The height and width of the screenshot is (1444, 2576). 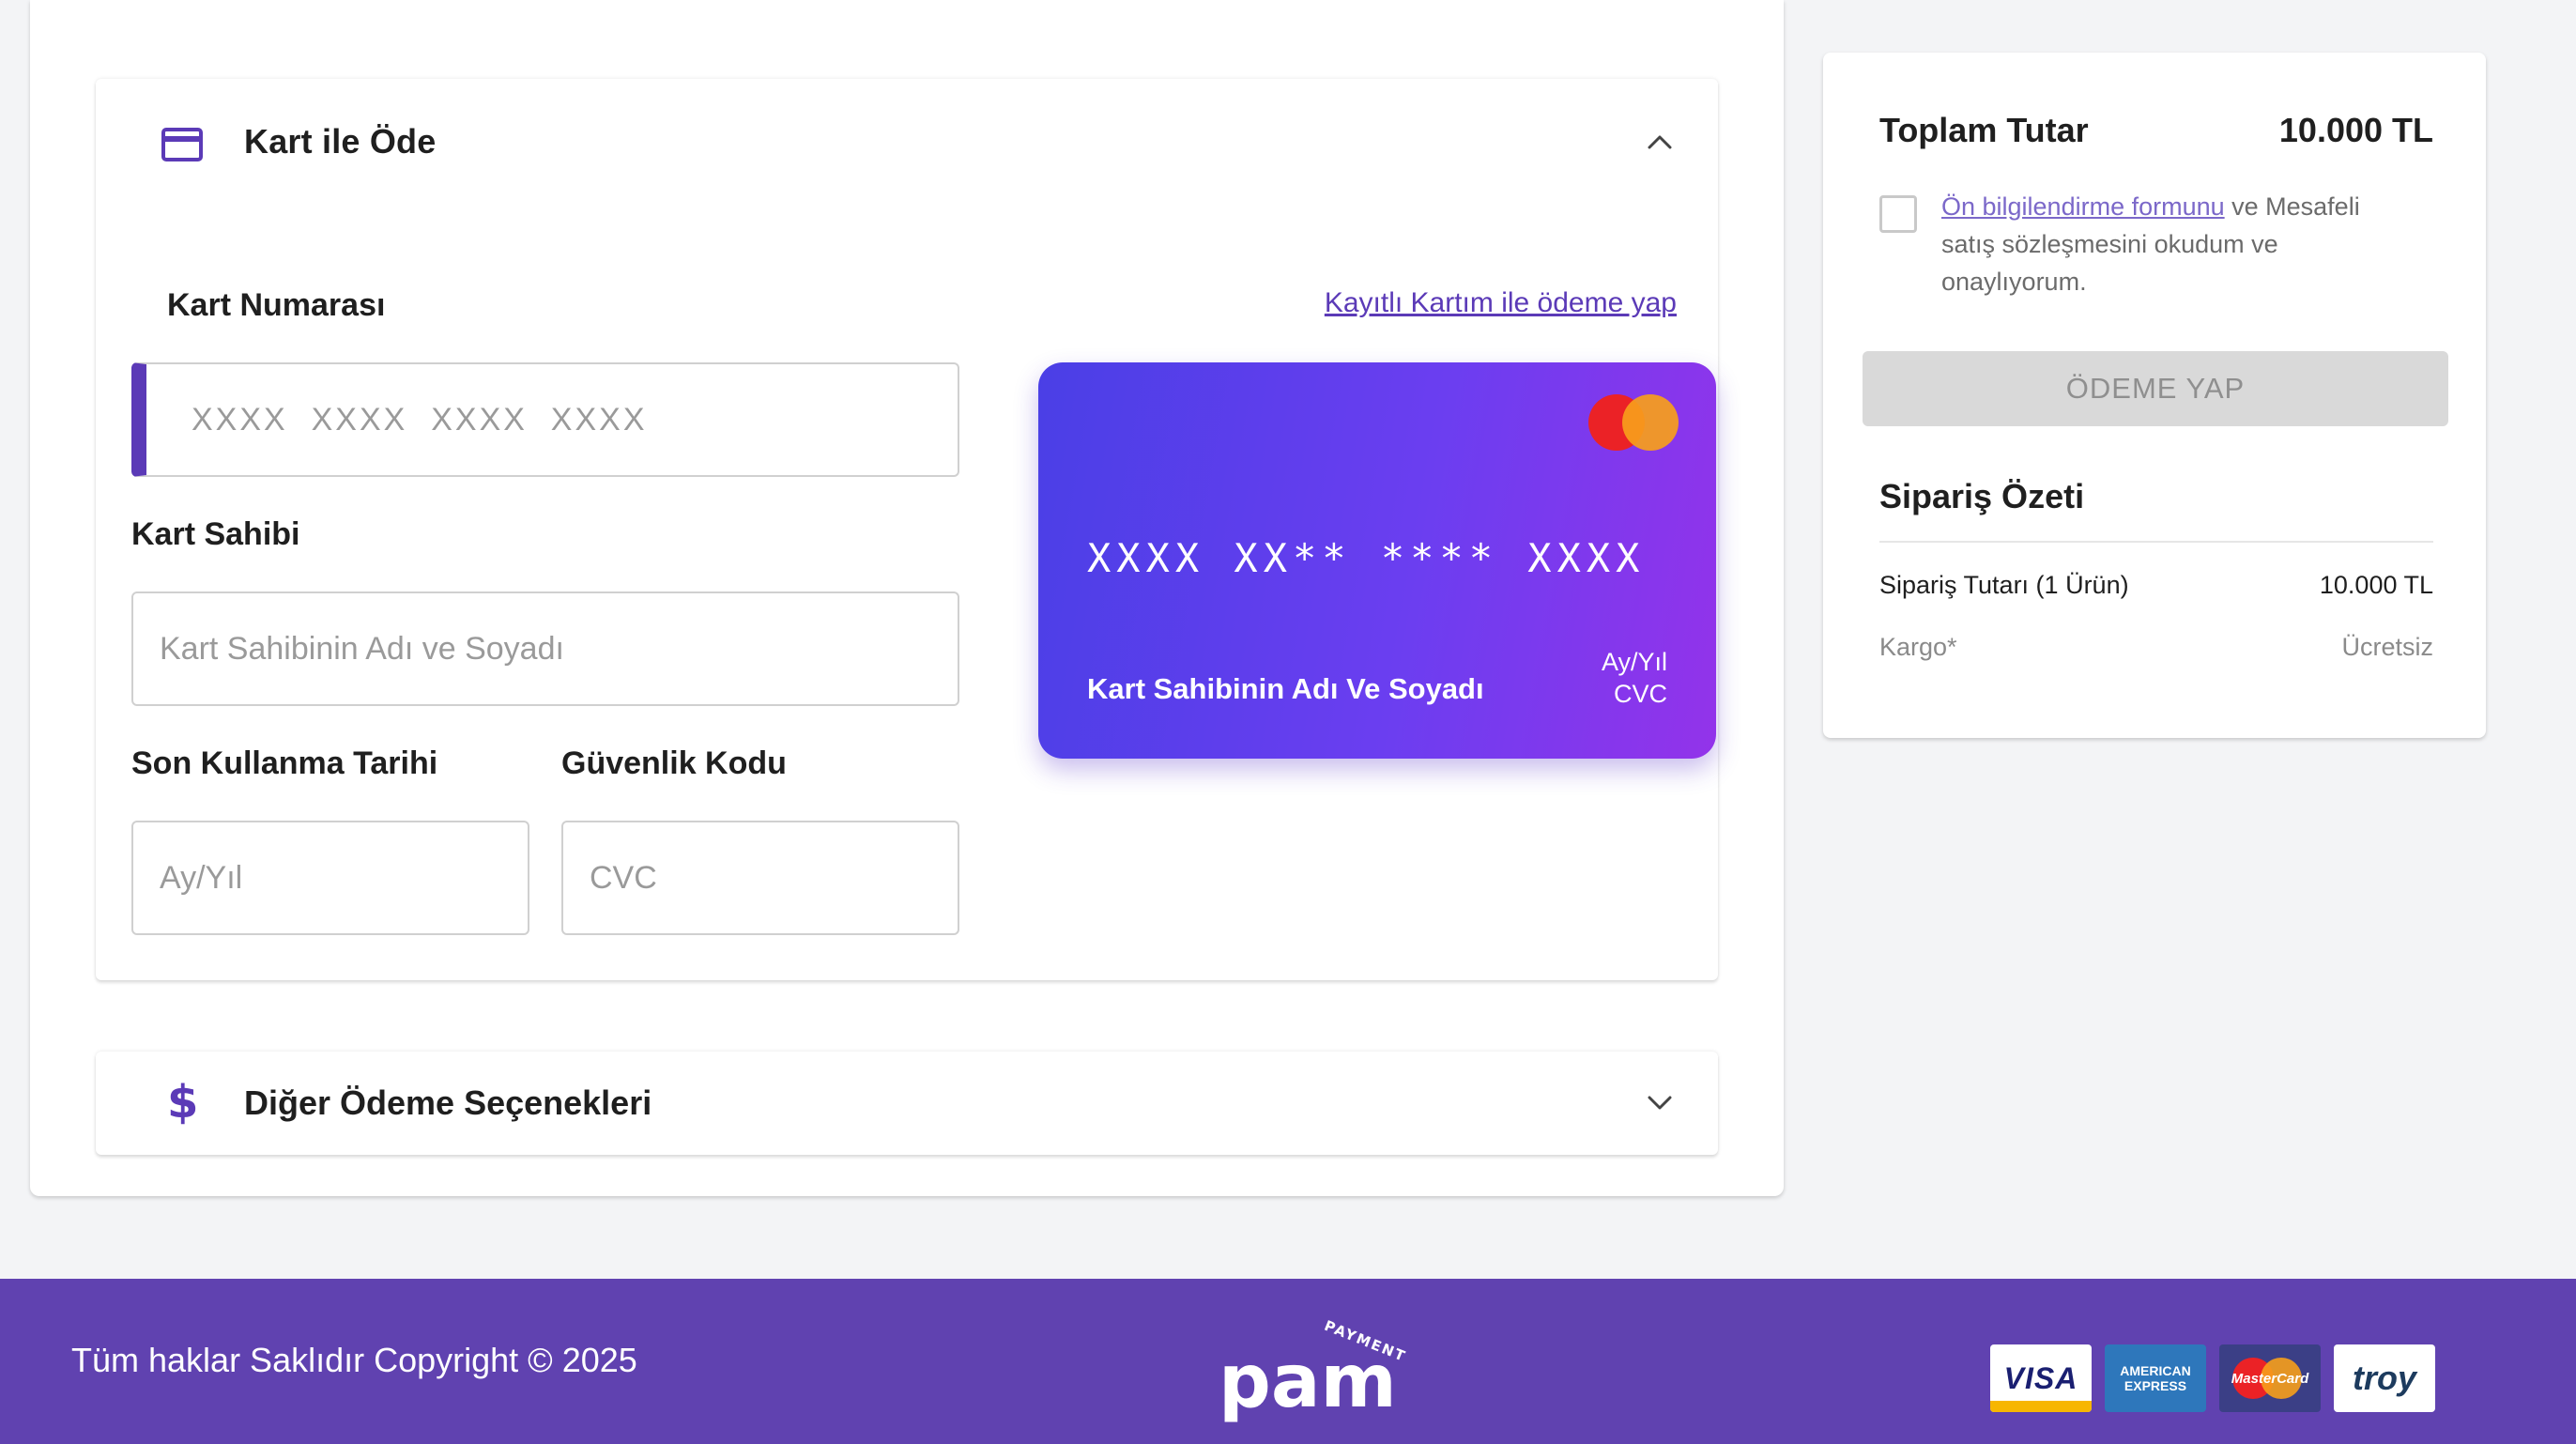 I want to click on pam-payment-logo: pam PAYMENT, so click(x=1314, y=1370).